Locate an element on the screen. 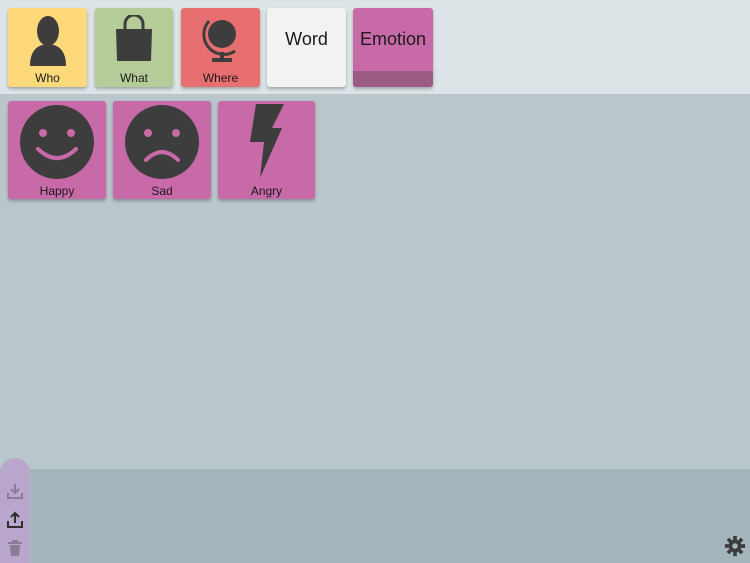 This screenshot has height=563, width=750. globe-icon is located at coordinates (219, 40).